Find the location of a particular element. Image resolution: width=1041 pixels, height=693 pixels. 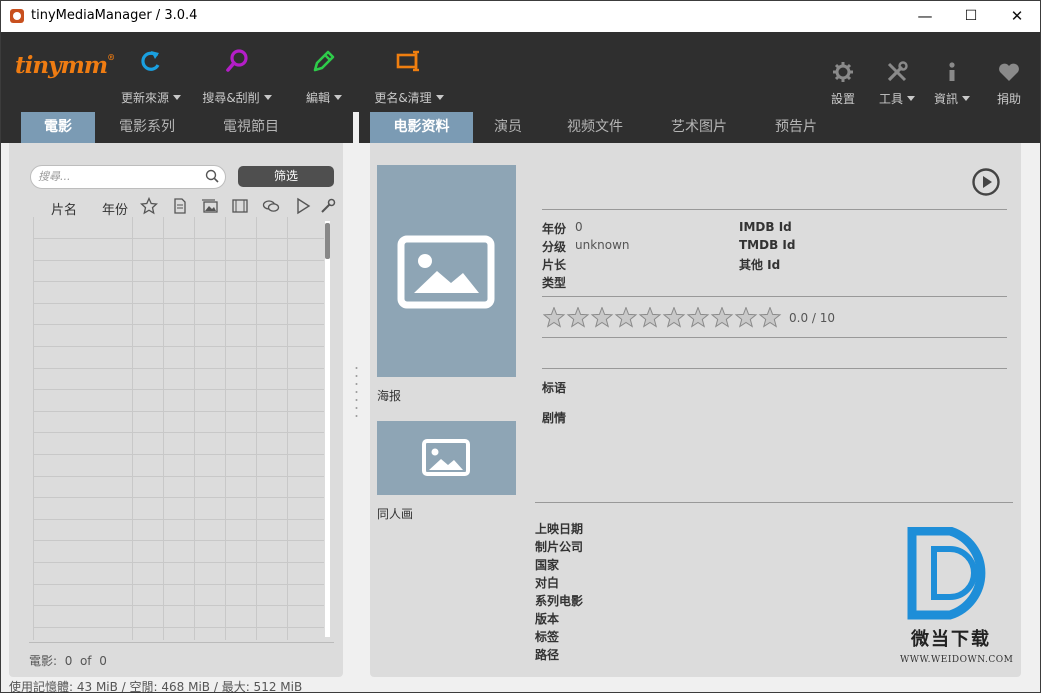

other-id-label: 其他 Id is located at coordinates (760, 265).